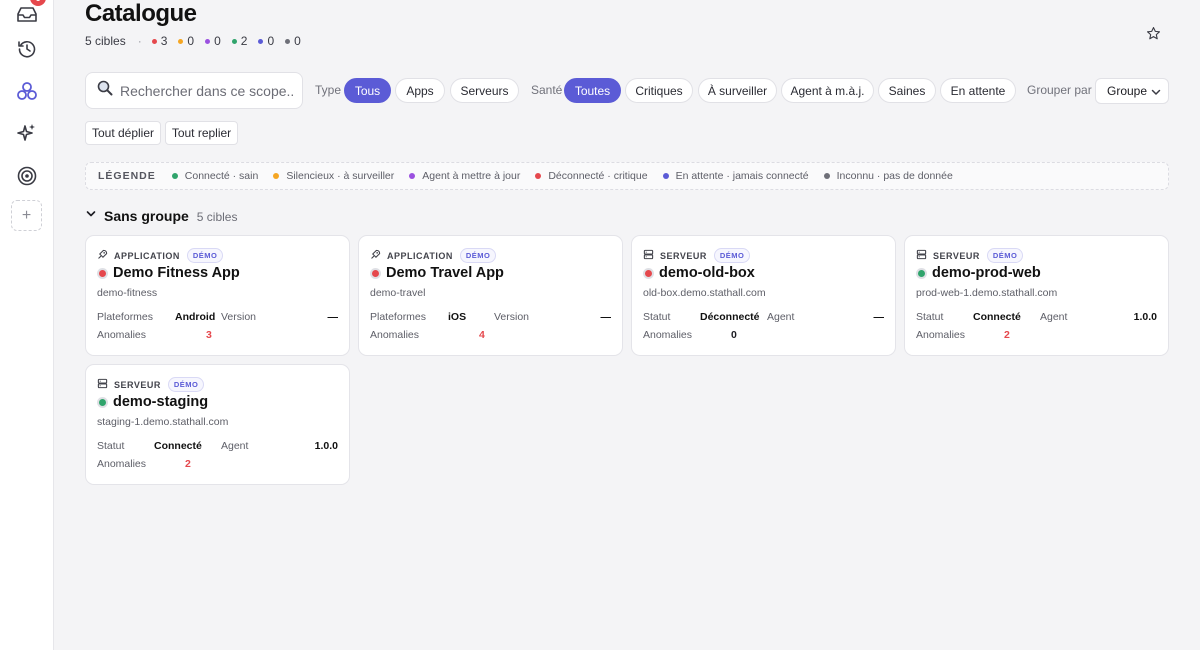 This screenshot has height=650, width=1200. I want to click on catalogue-button, so click(27, 91).